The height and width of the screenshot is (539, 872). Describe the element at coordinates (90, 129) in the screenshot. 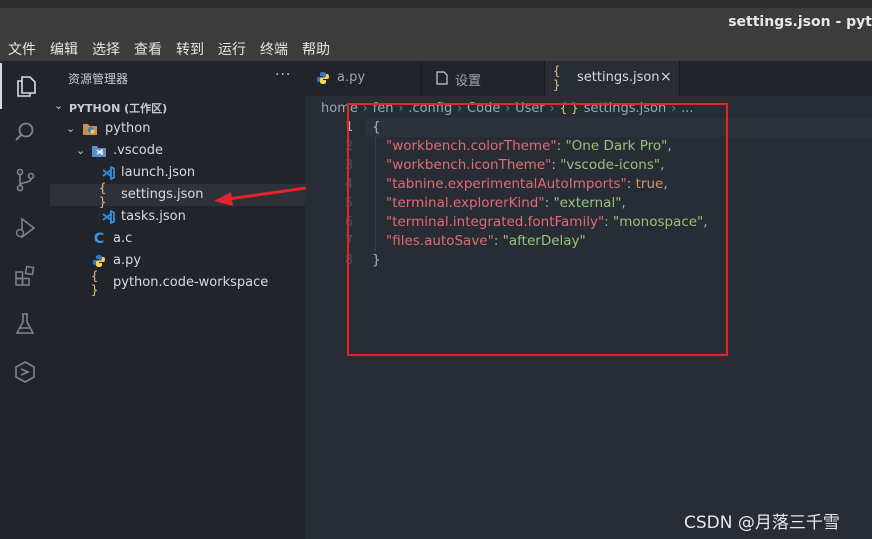

I see `python-folder-icon` at that location.